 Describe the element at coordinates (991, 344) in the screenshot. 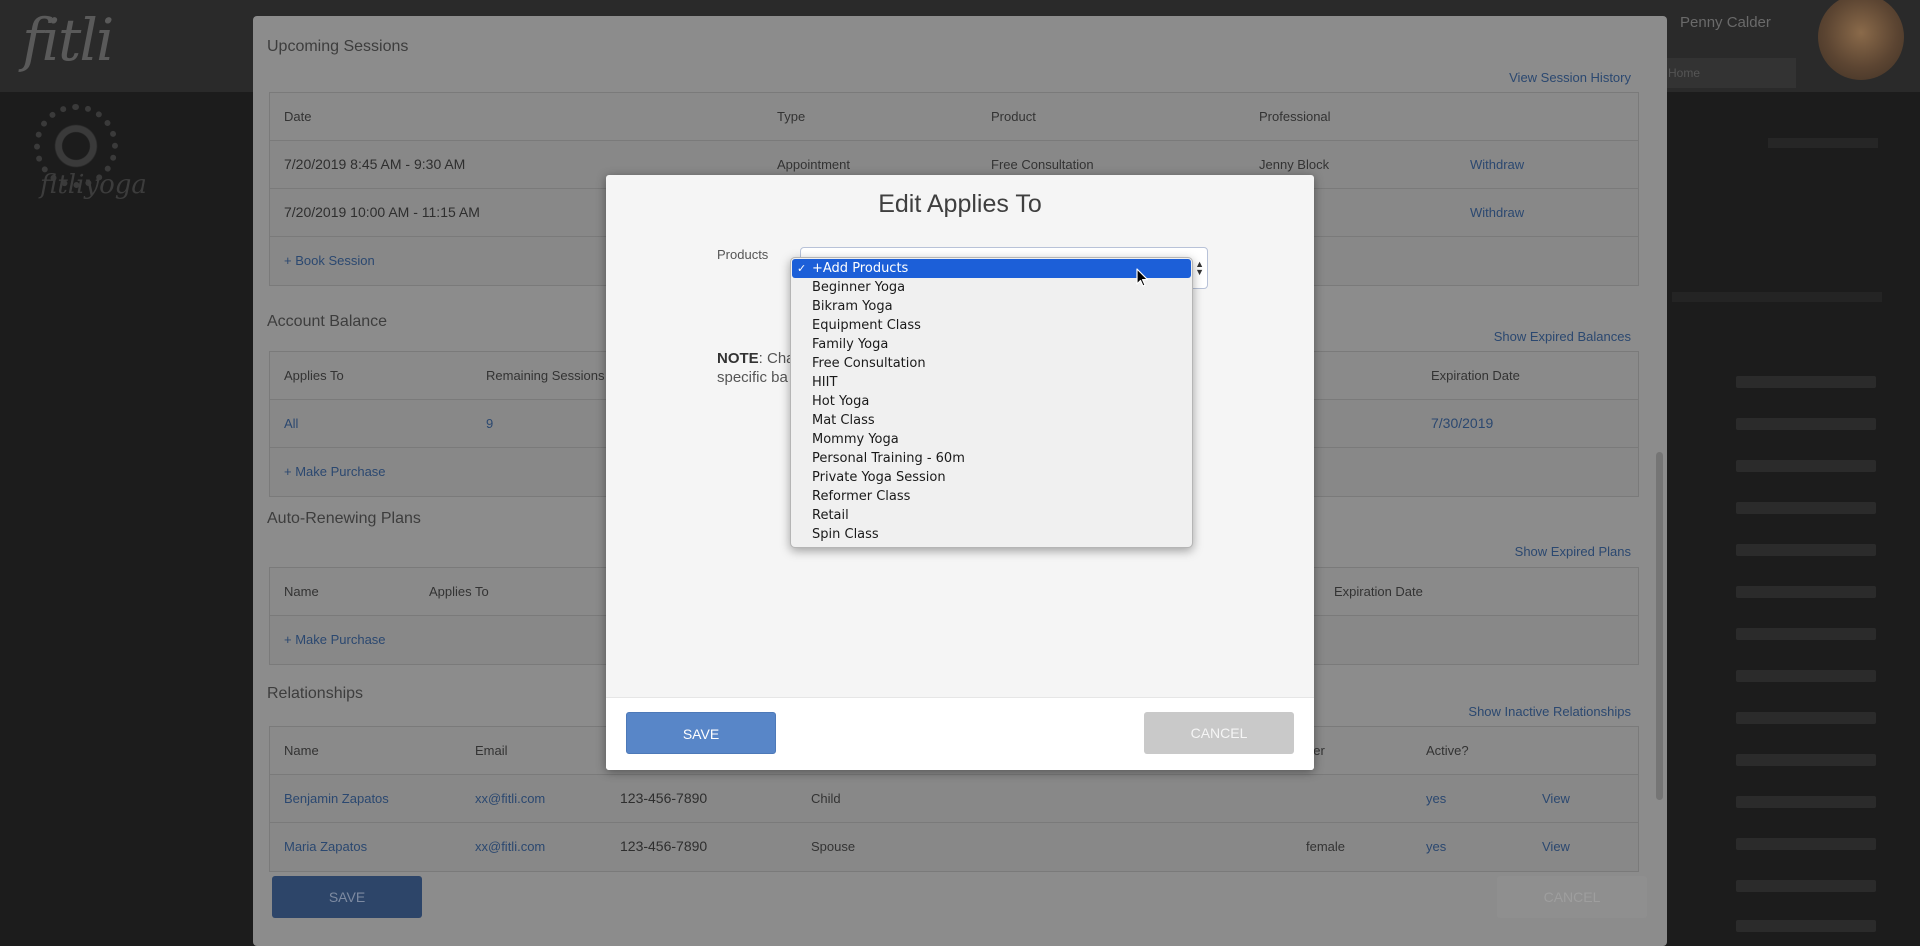

I see `dropdown-option: Family Yoga` at that location.